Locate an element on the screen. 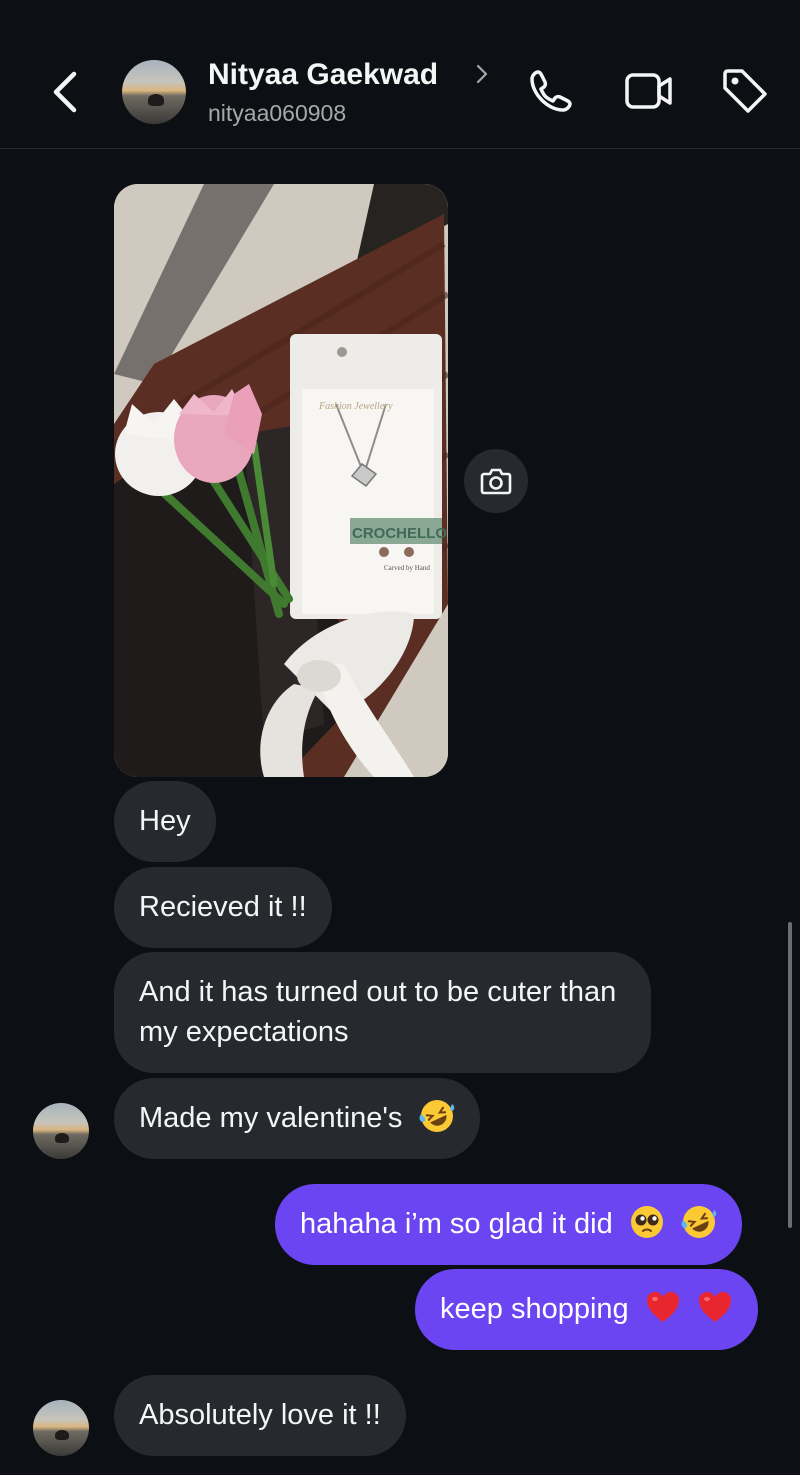 Image resolution: width=800 pixels, height=1475 pixels. camera-reply-button is located at coordinates (496, 481).